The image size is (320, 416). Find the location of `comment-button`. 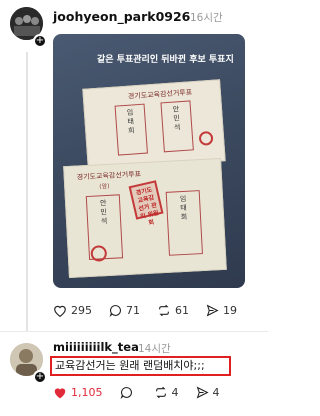

comment-button is located at coordinates (128, 392).